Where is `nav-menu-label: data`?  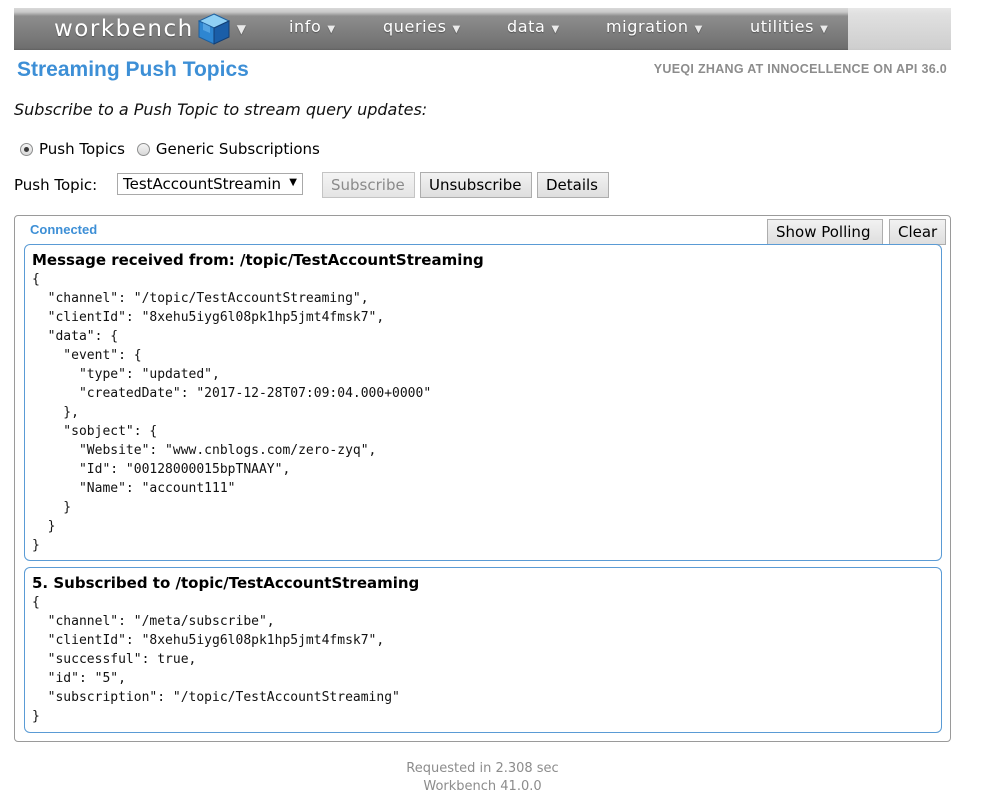
nav-menu-label: data is located at coordinates (526, 26).